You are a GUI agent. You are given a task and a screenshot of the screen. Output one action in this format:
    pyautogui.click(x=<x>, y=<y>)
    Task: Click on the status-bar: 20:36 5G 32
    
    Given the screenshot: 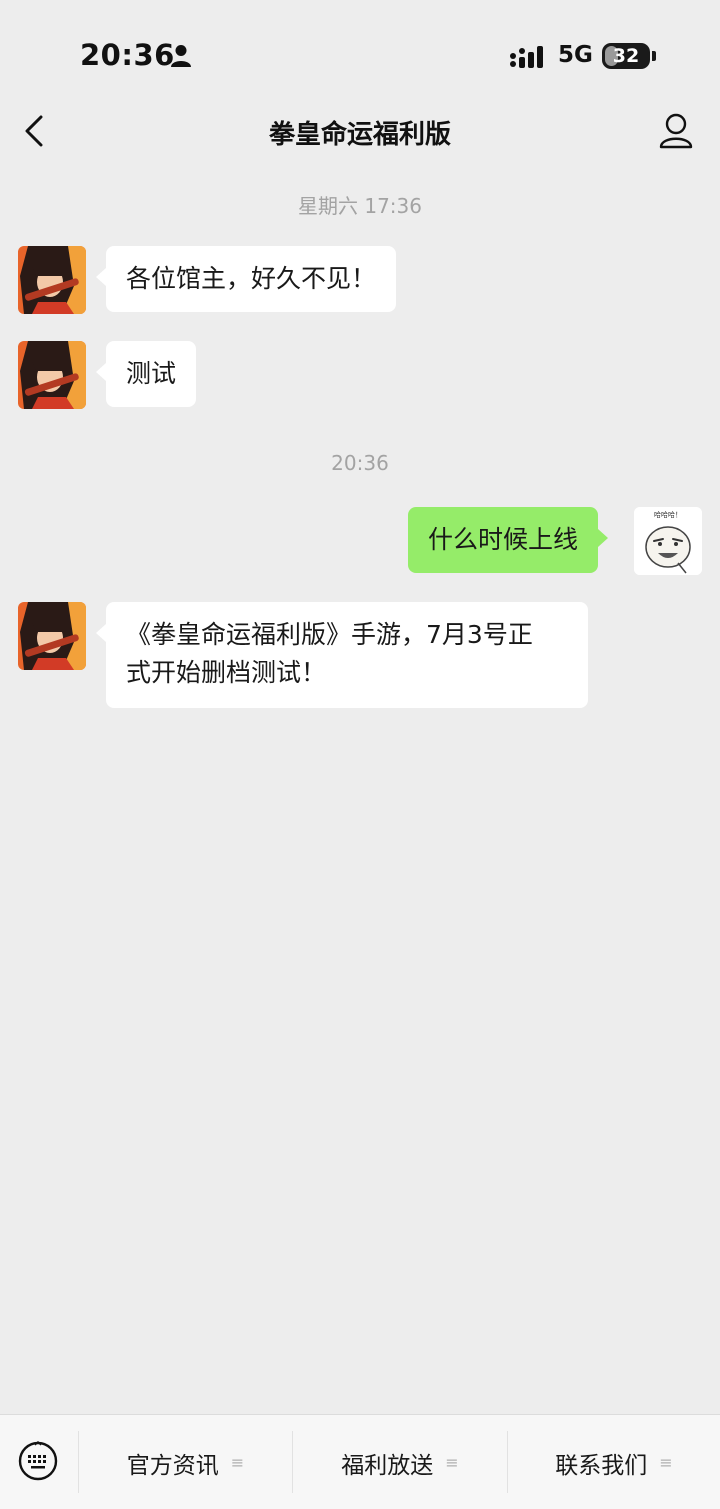 What is the action you would take?
    pyautogui.click(x=360, y=55)
    